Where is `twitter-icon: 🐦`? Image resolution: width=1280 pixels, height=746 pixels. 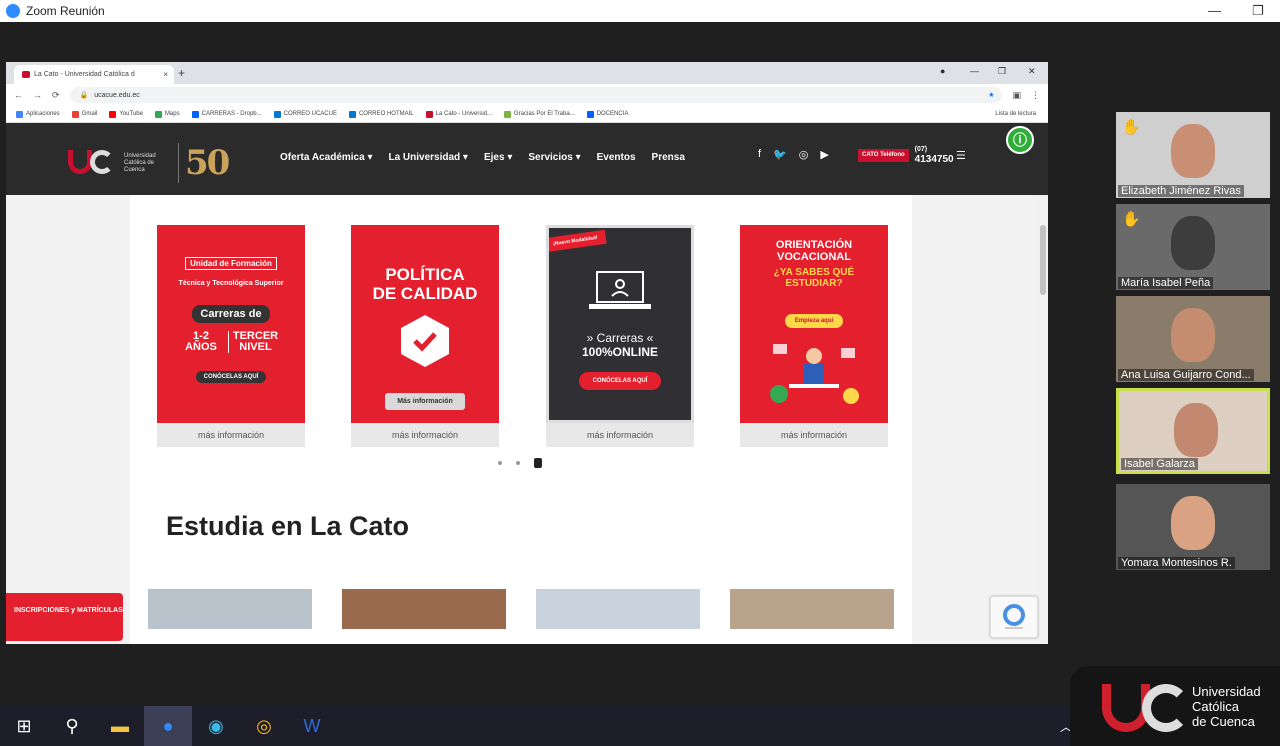 twitter-icon: 🐦 is located at coordinates (780, 154).